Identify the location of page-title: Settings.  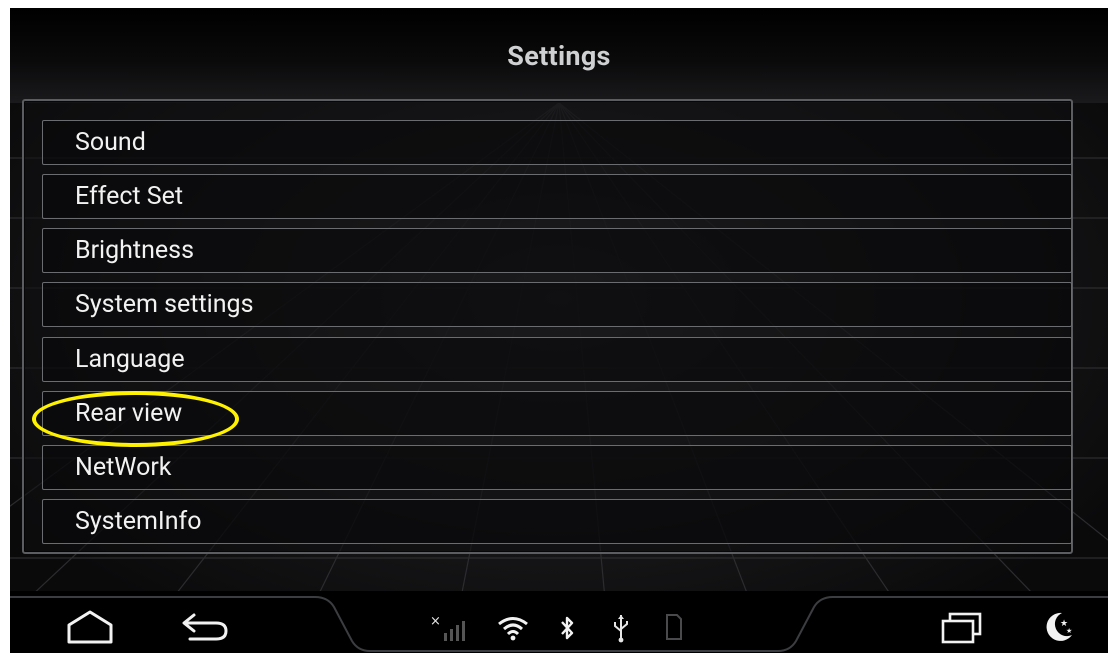
(559, 56).